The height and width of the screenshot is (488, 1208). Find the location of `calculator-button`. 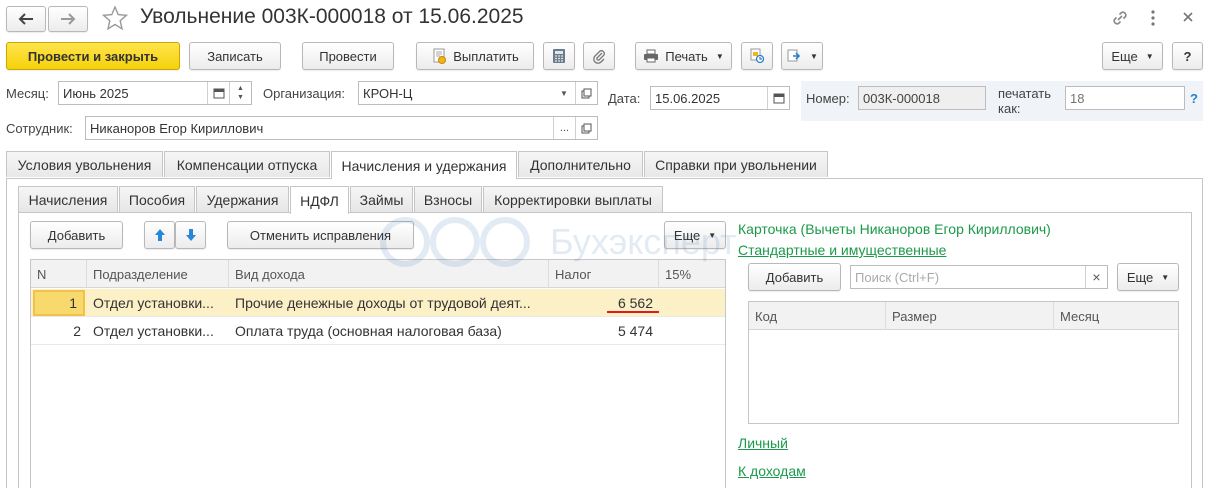

calculator-button is located at coordinates (559, 56).